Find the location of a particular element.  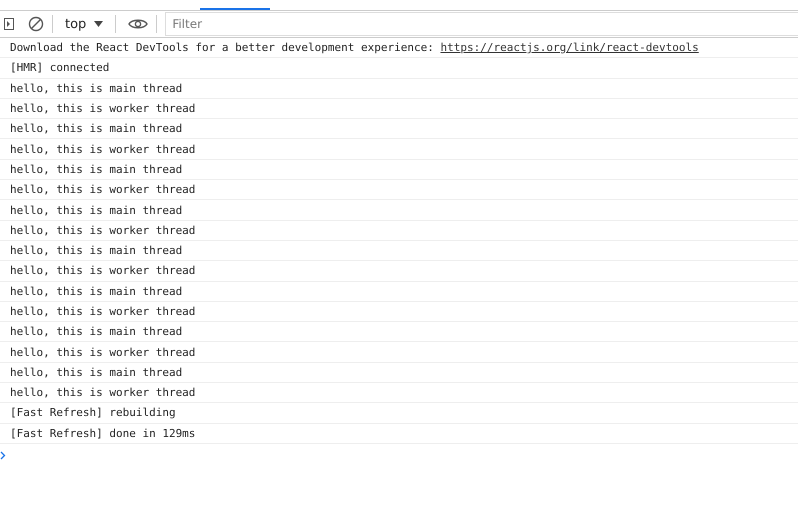

eye-icon is located at coordinates (138, 24).